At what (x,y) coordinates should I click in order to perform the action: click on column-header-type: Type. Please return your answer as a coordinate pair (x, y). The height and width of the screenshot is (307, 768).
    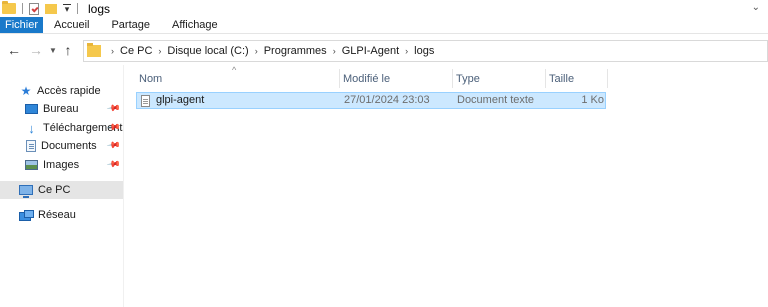
    Looking at the image, I should click on (499, 78).